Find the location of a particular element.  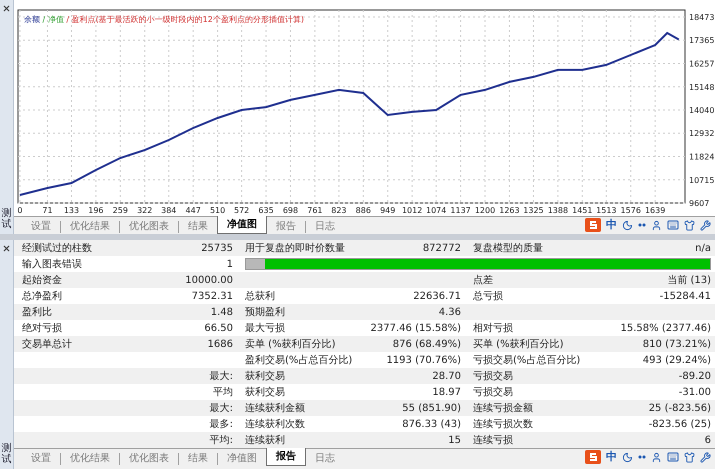

stat-label: 盈利交易(%占总百分比) is located at coordinates (298, 360).